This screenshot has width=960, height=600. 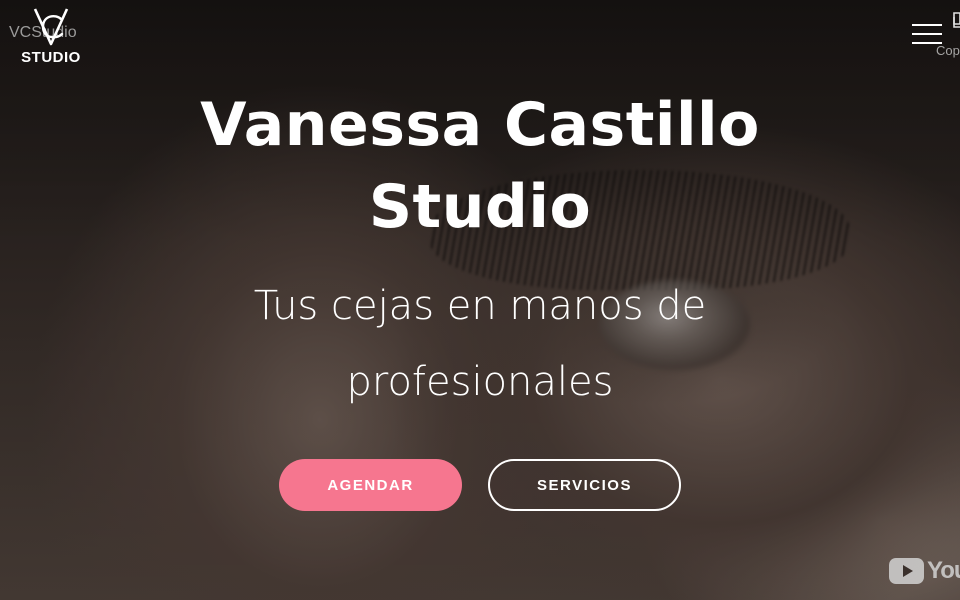 I want to click on youtube-brand: YouT, so click(x=924, y=571).